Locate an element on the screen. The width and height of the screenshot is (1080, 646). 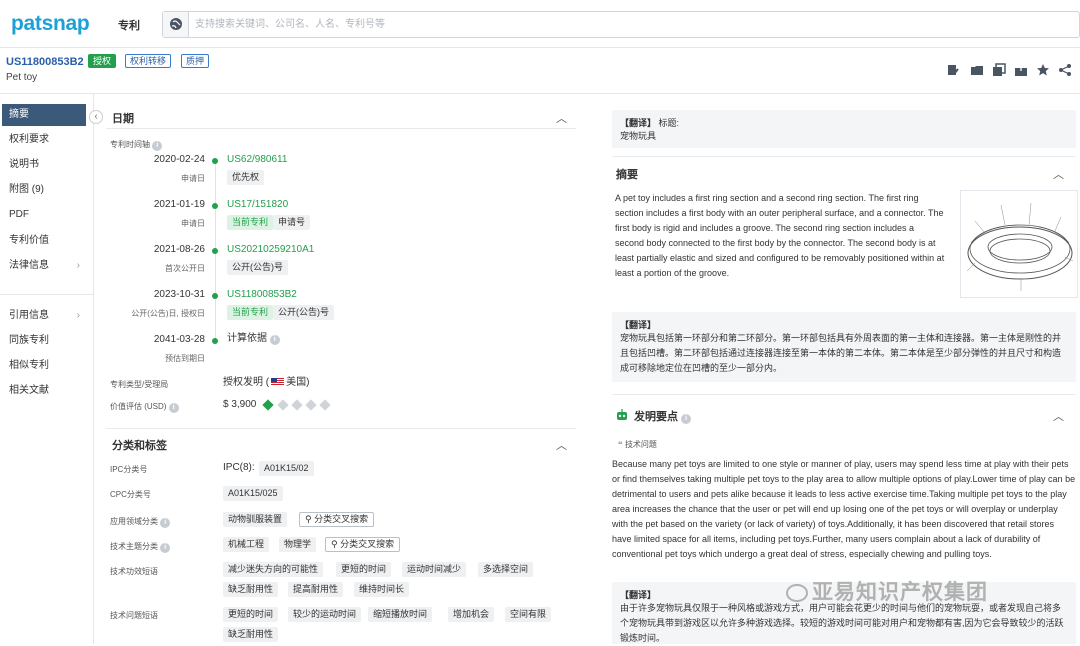
problem-chip: 更短的时间 is located at coordinates (251, 614).